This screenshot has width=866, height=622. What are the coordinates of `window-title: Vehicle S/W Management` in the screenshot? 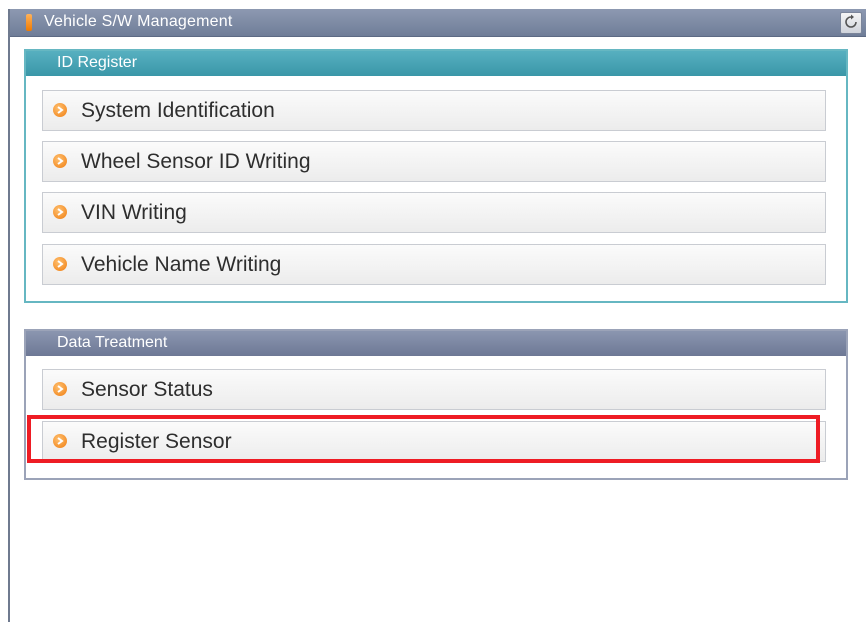 It's located at (138, 21).